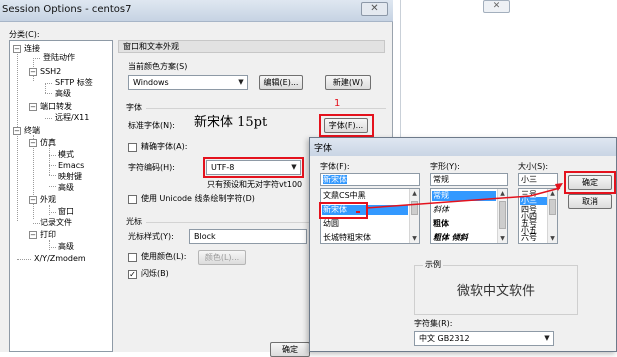 This screenshot has width=617, height=357. Describe the element at coordinates (151, 236) in the screenshot. I see `cursor-style-label: 光标样式(Y):` at that location.